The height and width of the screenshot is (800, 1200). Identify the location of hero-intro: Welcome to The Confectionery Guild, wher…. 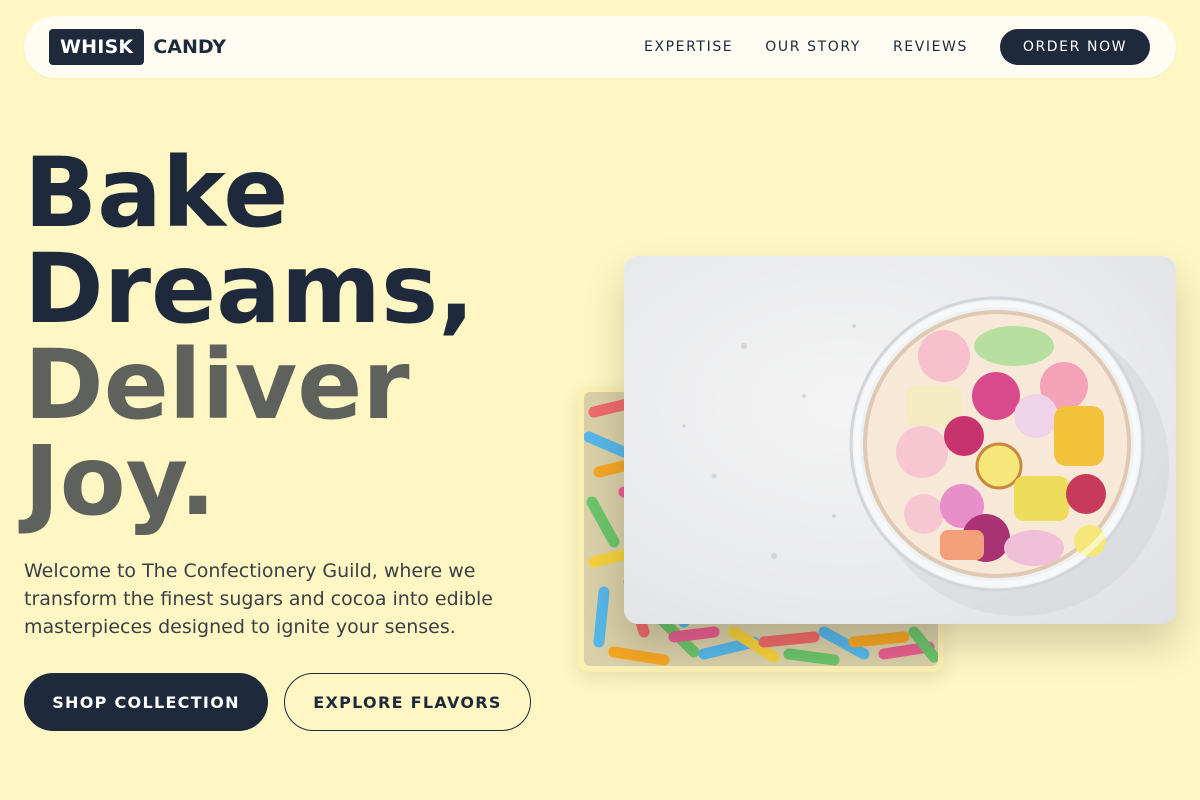
(258, 599).